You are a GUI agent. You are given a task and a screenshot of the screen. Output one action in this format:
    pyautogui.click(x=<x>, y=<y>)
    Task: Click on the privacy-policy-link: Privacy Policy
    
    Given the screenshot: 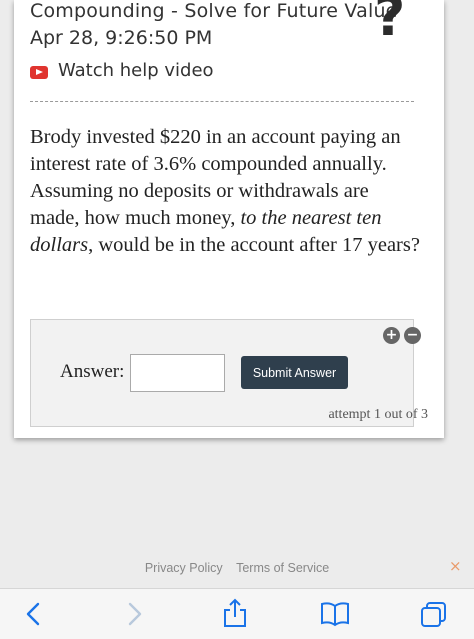 What is the action you would take?
    pyautogui.click(x=184, y=568)
    